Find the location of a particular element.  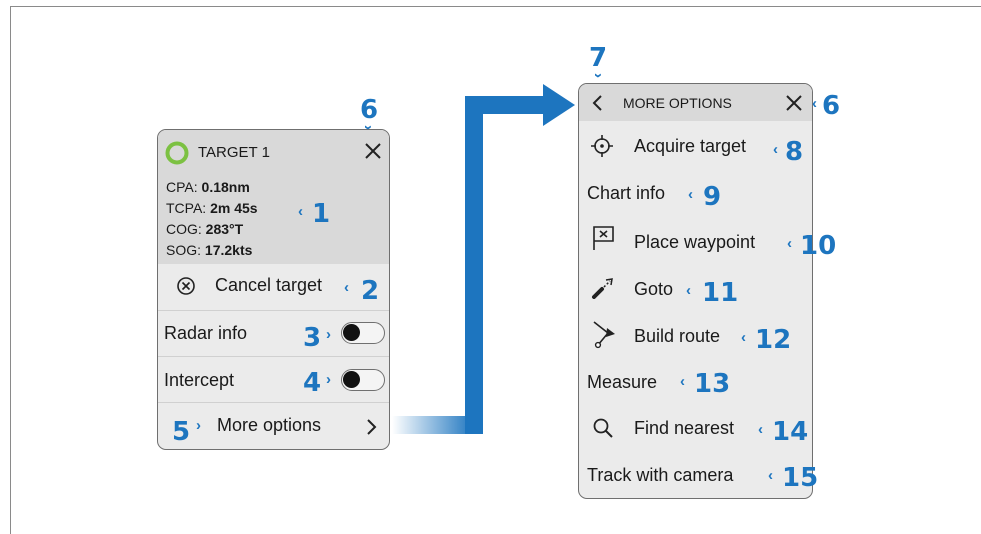

waypoint-flag-icon is located at coordinates (603, 238).